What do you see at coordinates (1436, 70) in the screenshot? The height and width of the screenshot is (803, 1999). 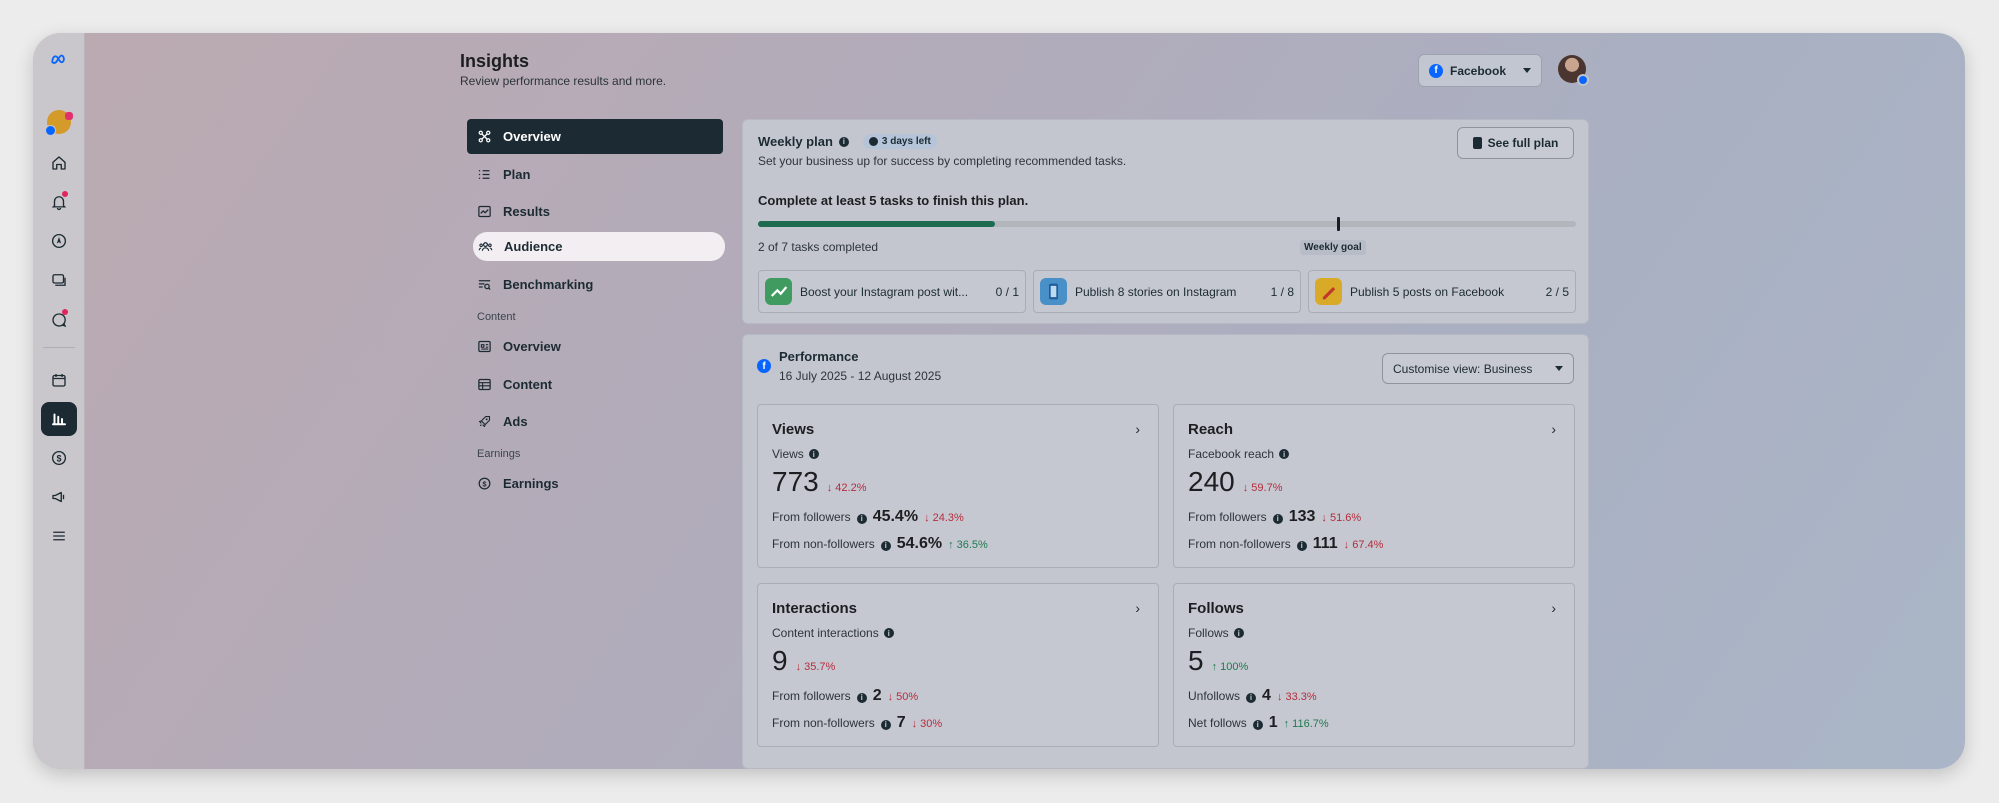 I see `facebook-icon: f` at bounding box center [1436, 70].